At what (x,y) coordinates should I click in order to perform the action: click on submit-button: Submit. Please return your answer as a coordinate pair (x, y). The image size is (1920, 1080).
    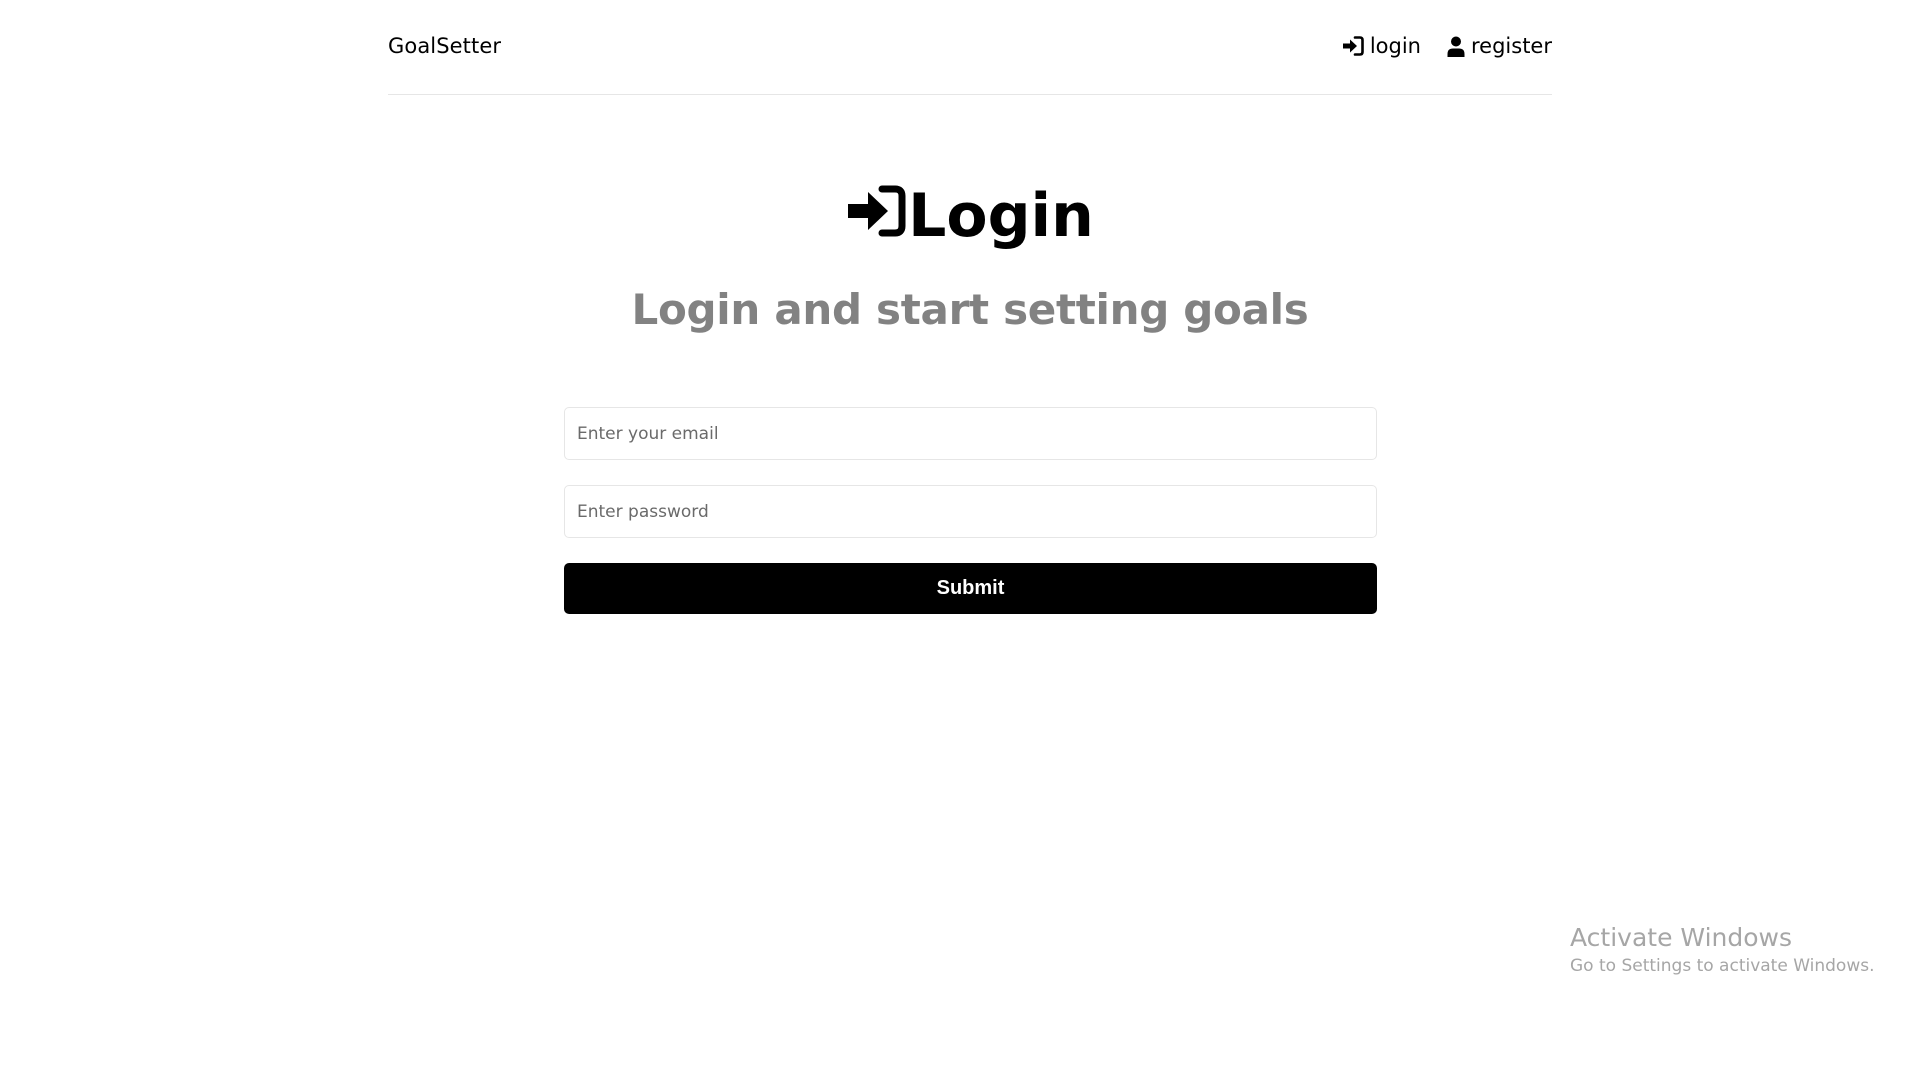
    Looking at the image, I should click on (970, 588).